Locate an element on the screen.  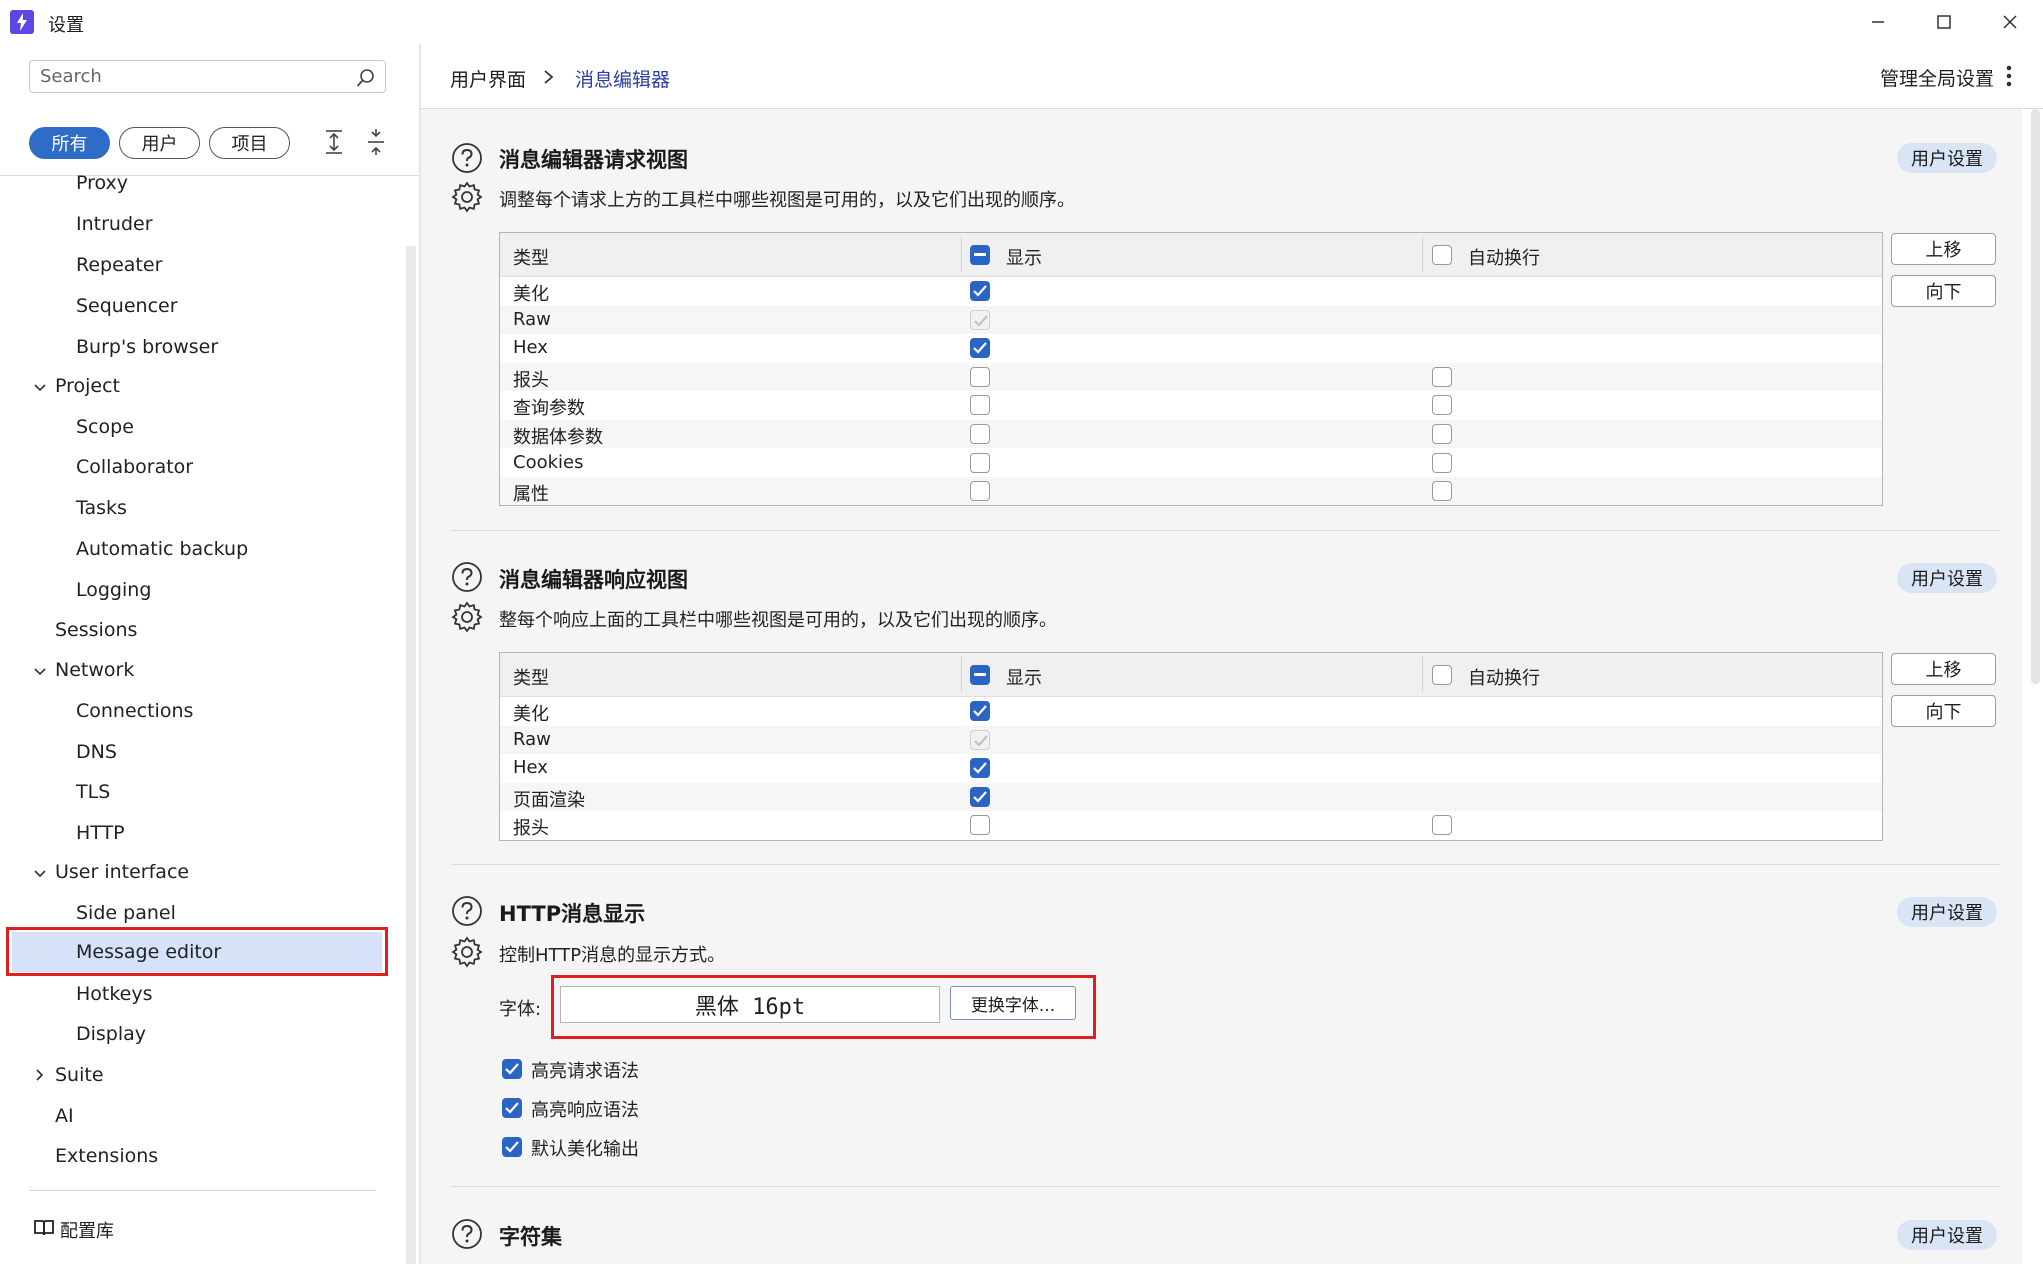
highlight-response-label: 高亮响应语法 is located at coordinates (585, 1109).